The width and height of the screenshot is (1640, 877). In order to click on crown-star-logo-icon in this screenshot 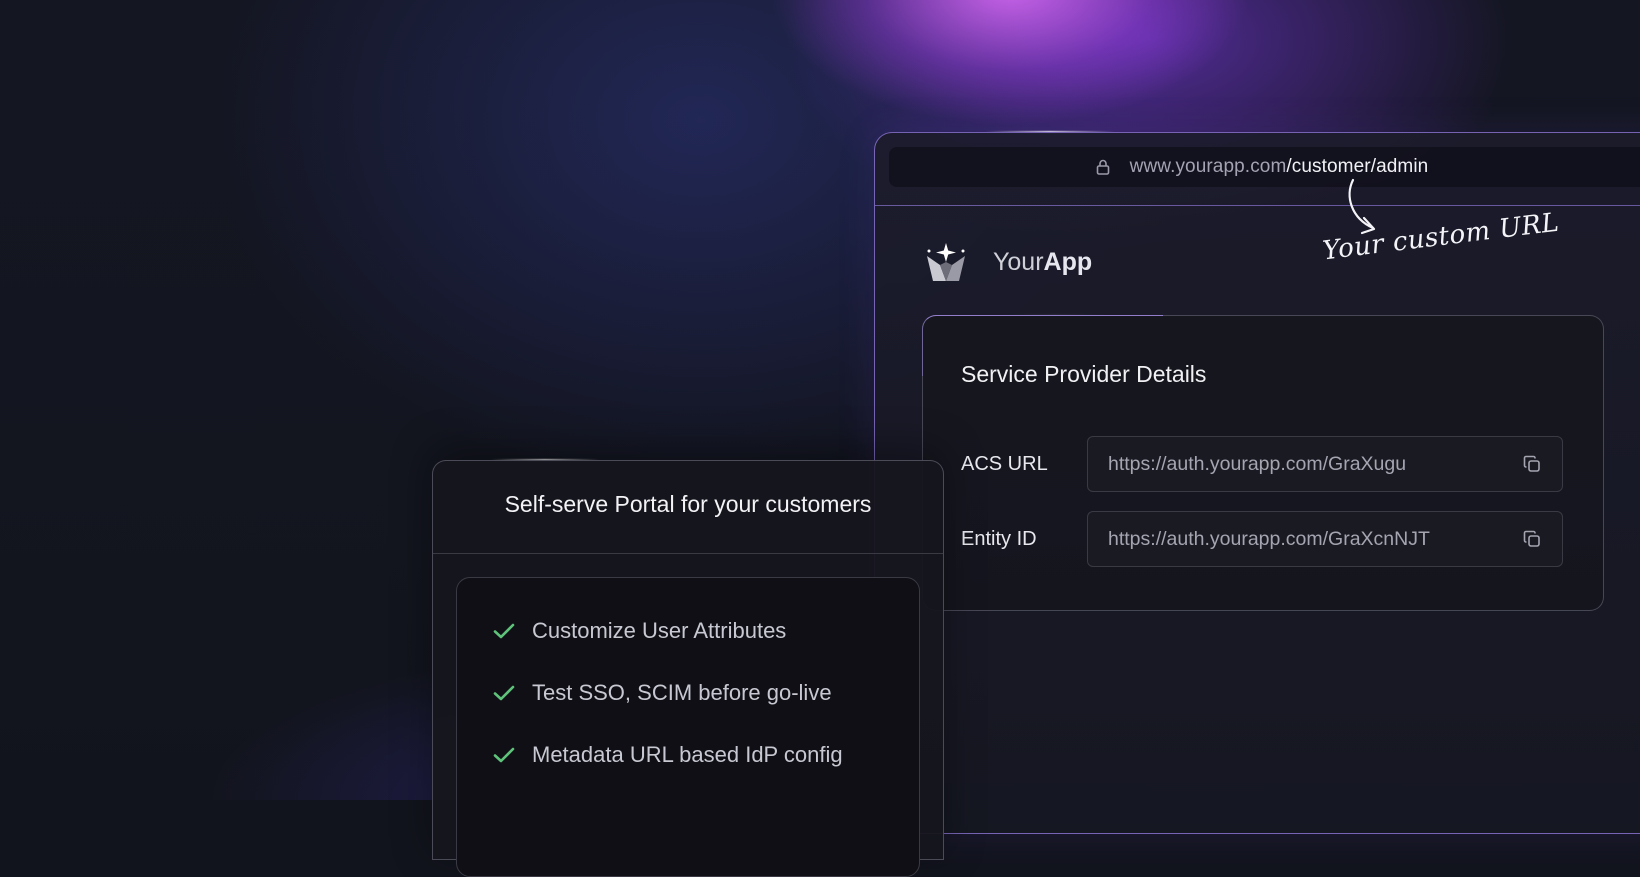, I will do `click(946, 262)`.